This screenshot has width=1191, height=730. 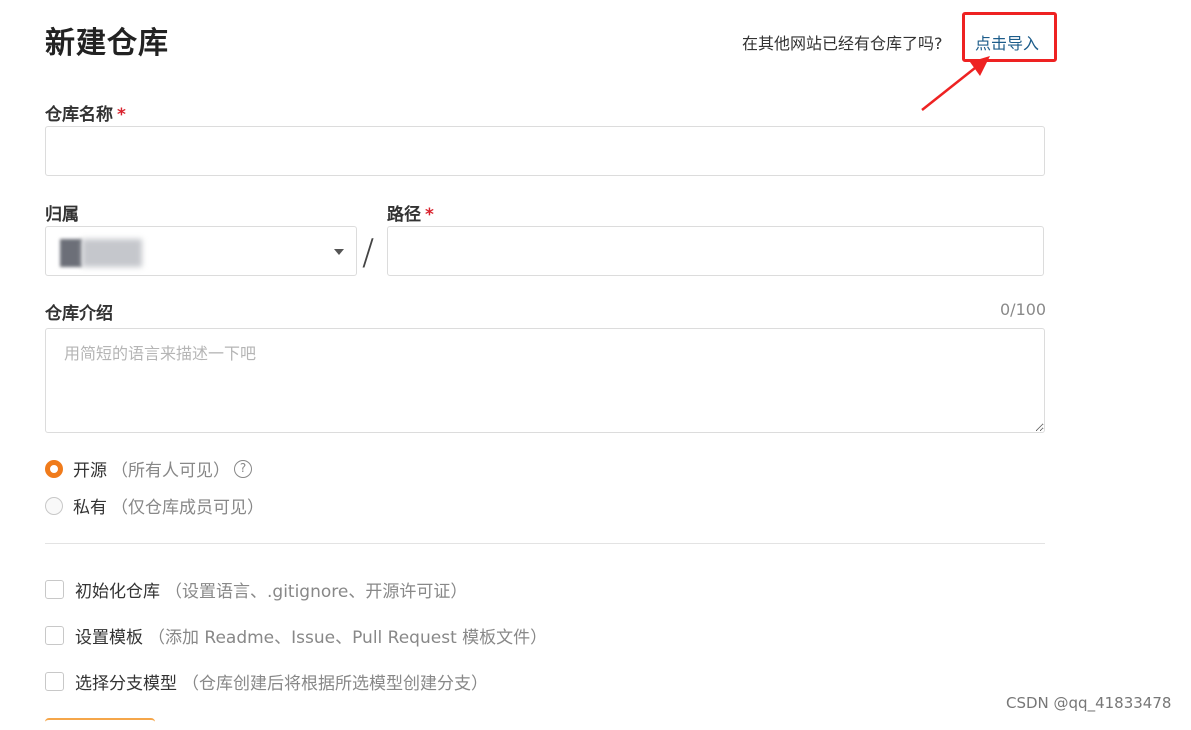 I want to click on watermark: CSDN @qq_41833478, so click(x=1089, y=703).